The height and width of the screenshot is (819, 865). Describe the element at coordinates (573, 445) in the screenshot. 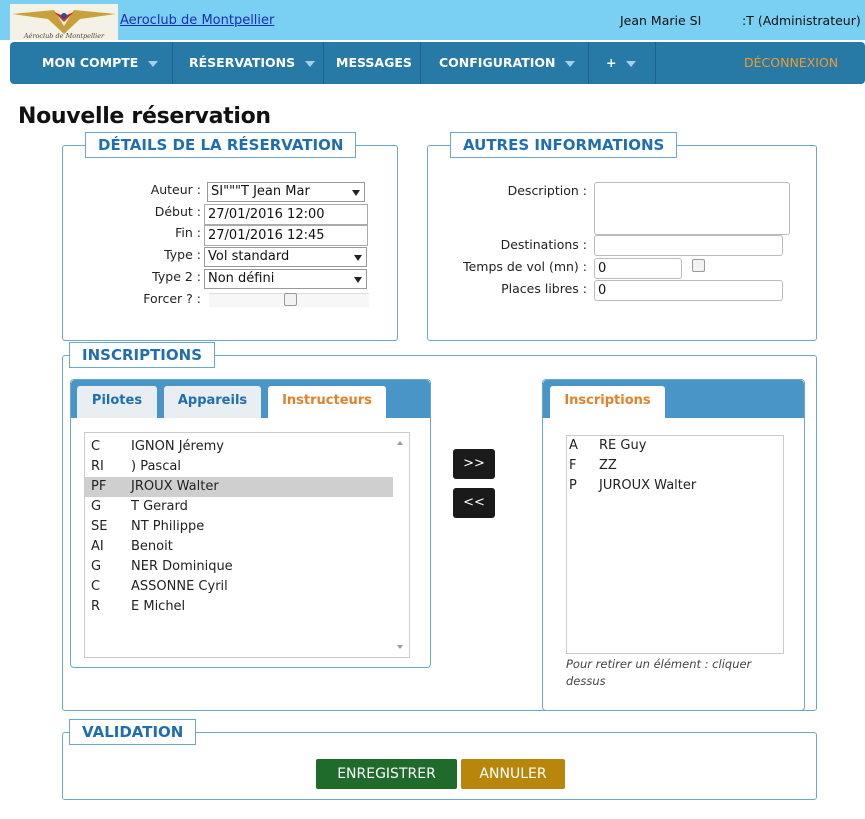

I see `list-item-initial: A` at that location.